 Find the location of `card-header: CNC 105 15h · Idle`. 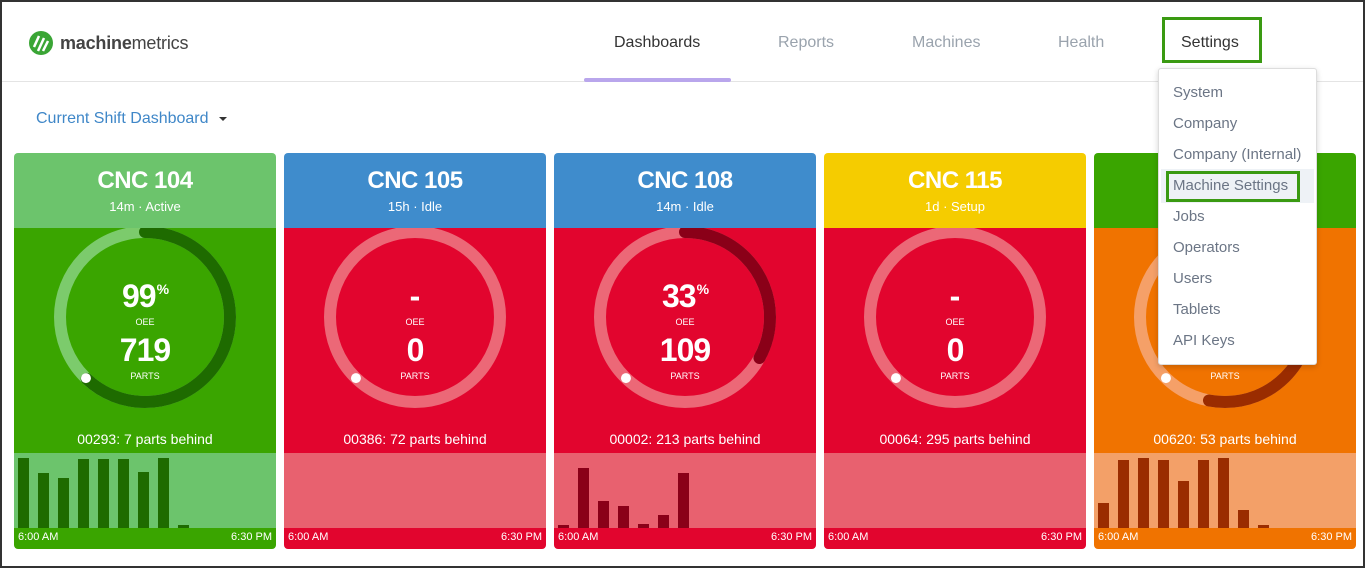

card-header: CNC 105 15h · Idle is located at coordinates (415, 190).